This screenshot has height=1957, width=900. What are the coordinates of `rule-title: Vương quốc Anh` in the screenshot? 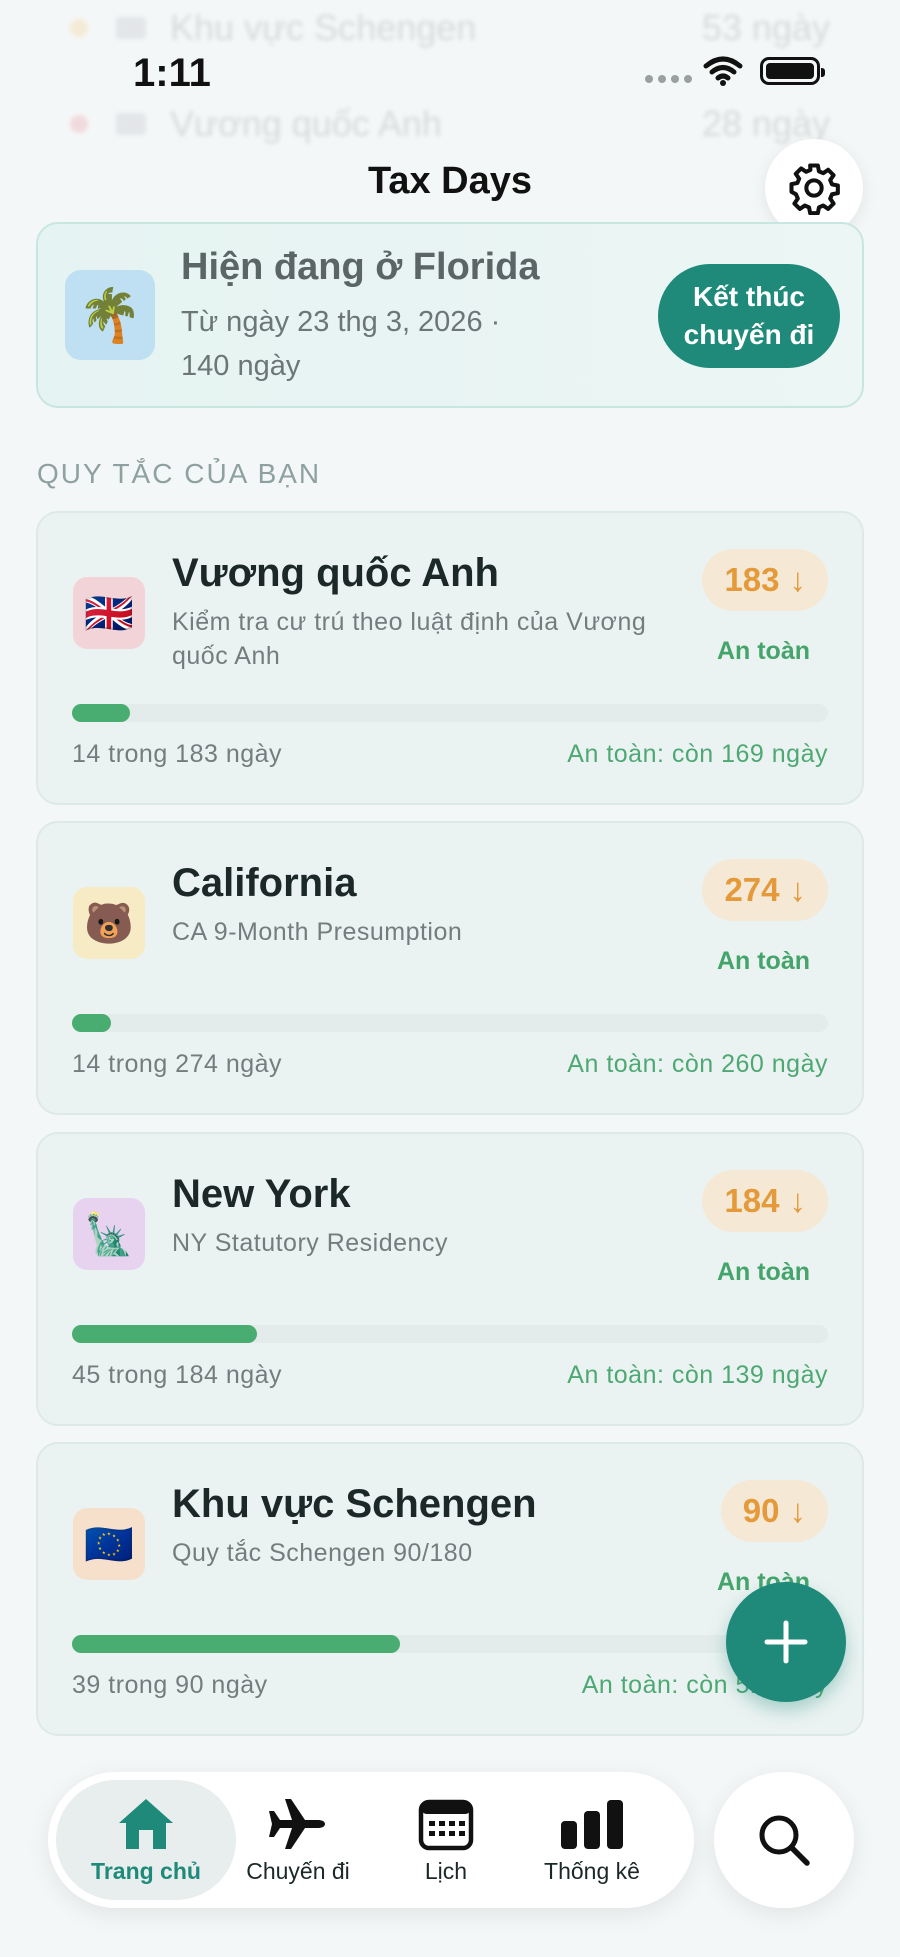 It's located at (335, 573).